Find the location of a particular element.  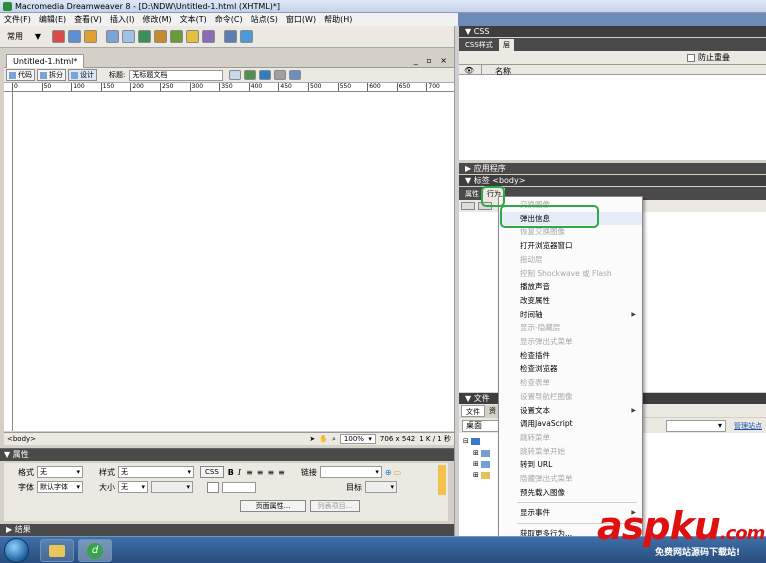

file-management-icon is located at coordinates (235, 75).